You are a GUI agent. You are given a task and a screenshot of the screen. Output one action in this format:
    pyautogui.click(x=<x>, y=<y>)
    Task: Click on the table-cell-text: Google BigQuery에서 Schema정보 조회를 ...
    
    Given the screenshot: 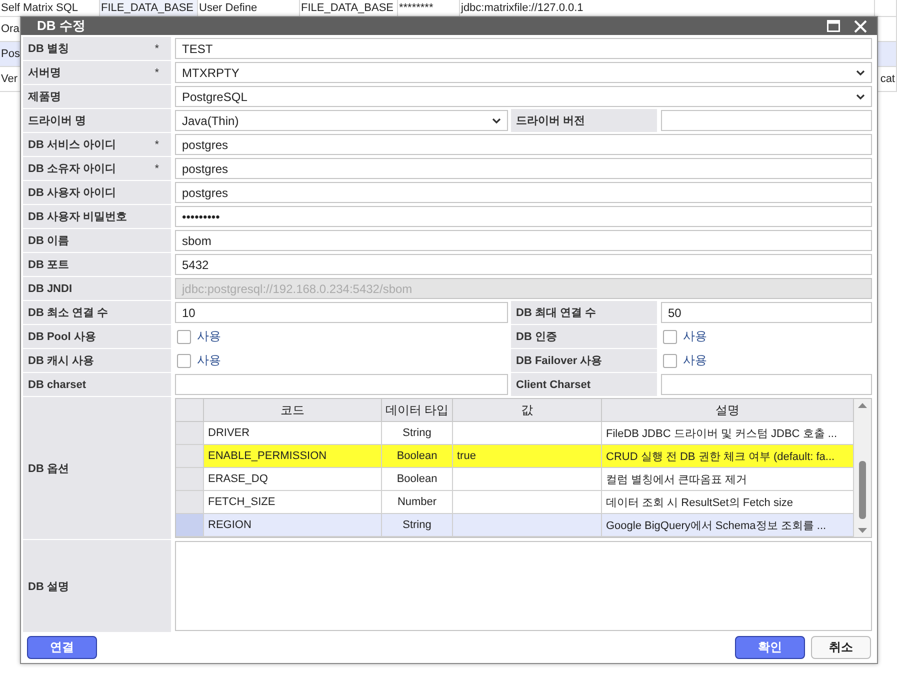 What is the action you would take?
    pyautogui.click(x=716, y=525)
    